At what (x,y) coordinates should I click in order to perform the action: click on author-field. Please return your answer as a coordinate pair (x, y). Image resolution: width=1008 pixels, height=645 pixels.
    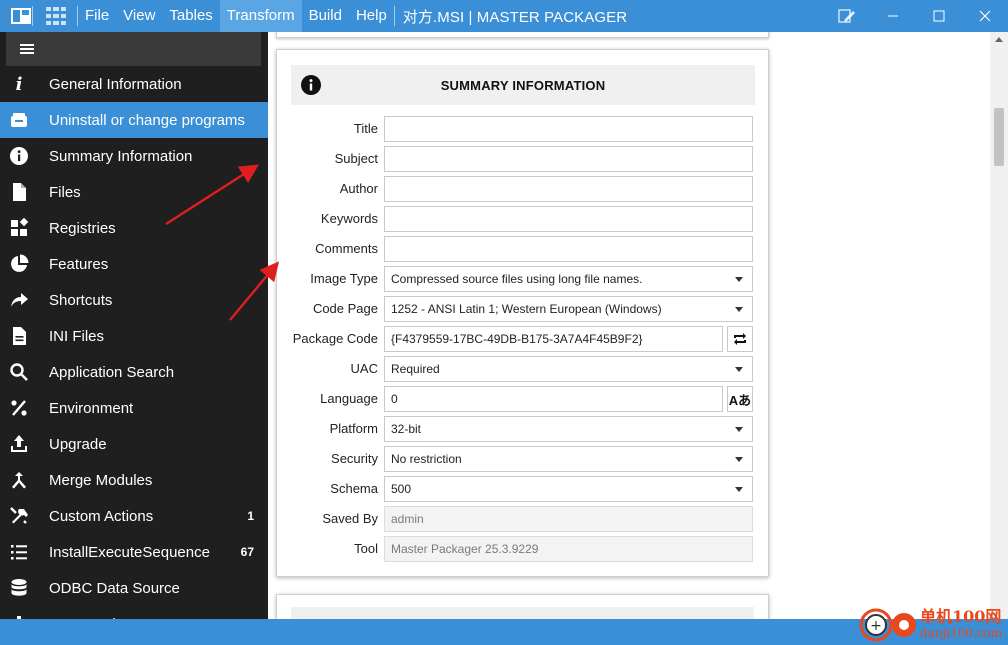
    Looking at the image, I should click on (568, 189).